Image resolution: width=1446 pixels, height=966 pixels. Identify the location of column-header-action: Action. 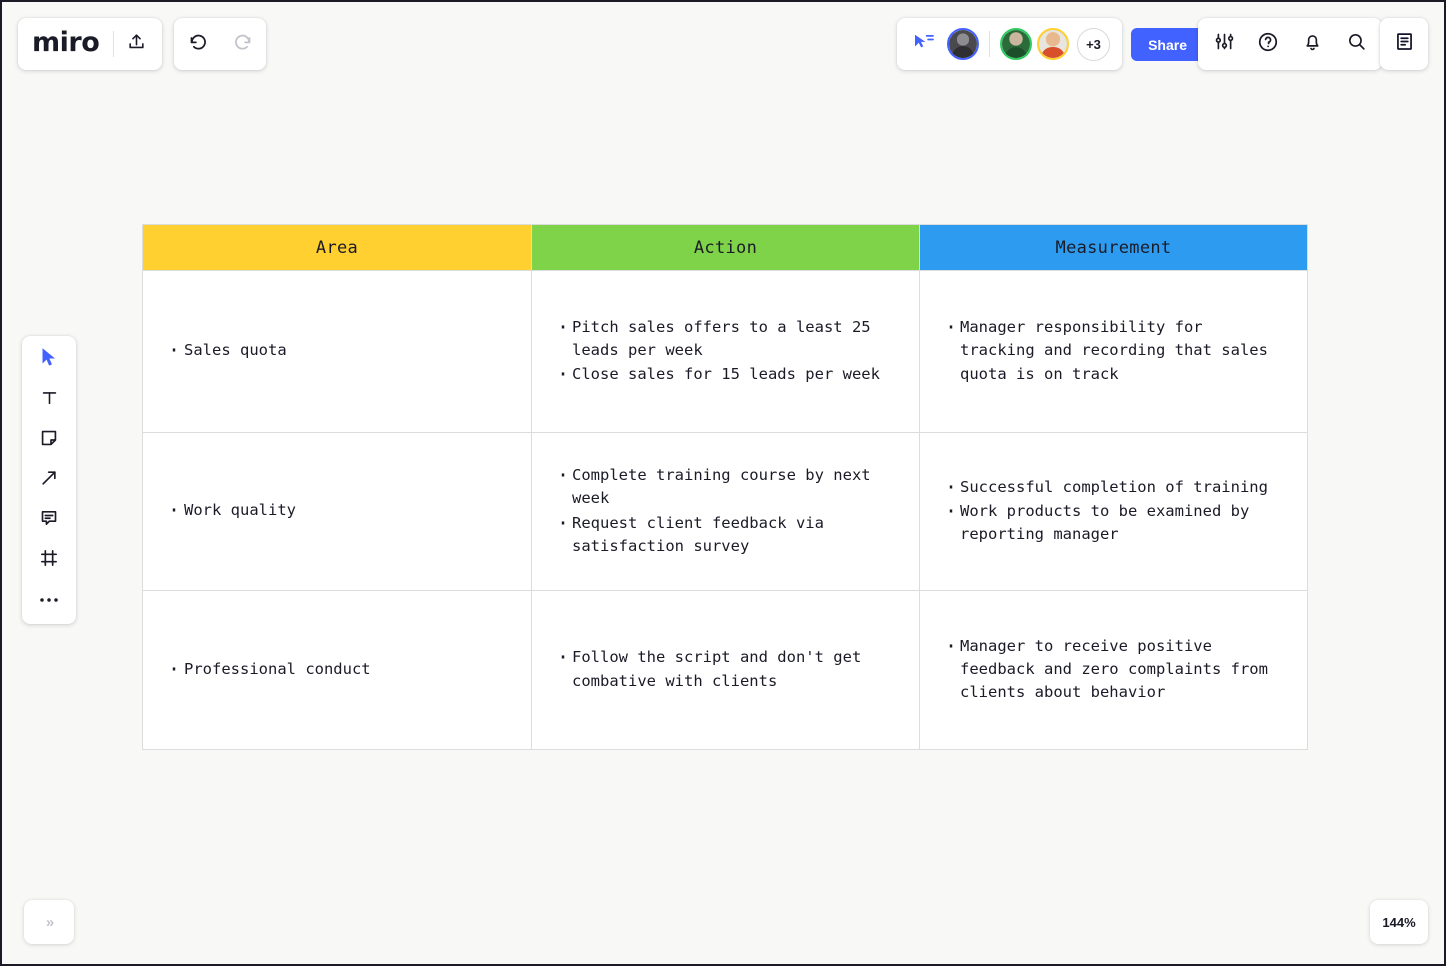
(725, 247).